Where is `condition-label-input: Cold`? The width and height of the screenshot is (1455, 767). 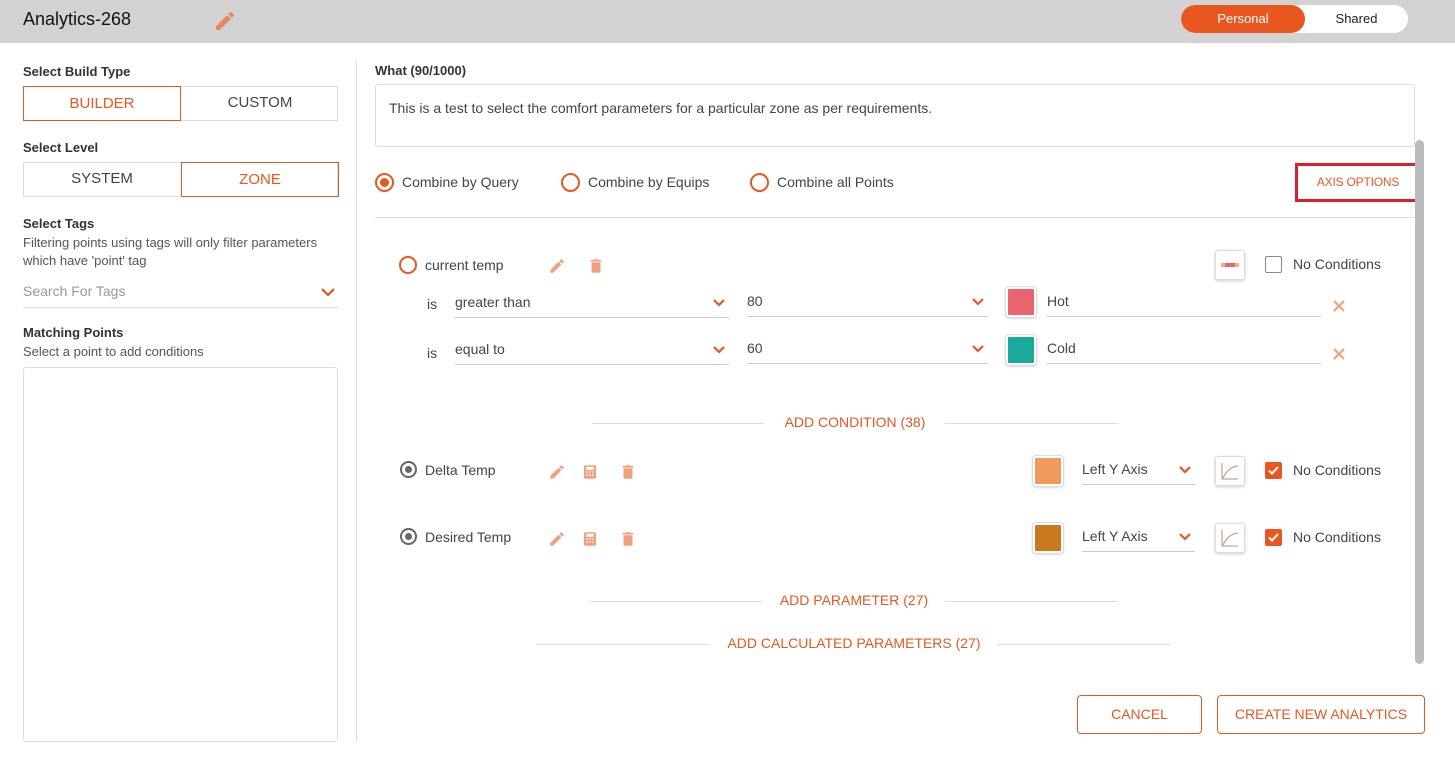
condition-label-input: Cold is located at coordinates (1184, 351).